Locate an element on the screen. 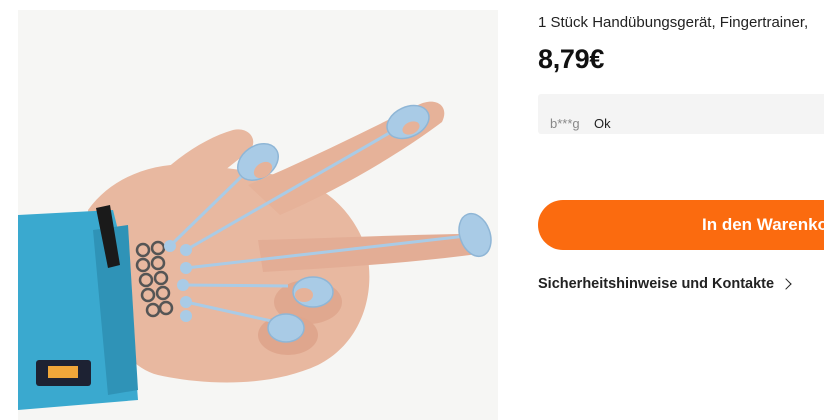 This screenshot has height=420, width=824. product-price: 8,79€ is located at coordinates (571, 59).